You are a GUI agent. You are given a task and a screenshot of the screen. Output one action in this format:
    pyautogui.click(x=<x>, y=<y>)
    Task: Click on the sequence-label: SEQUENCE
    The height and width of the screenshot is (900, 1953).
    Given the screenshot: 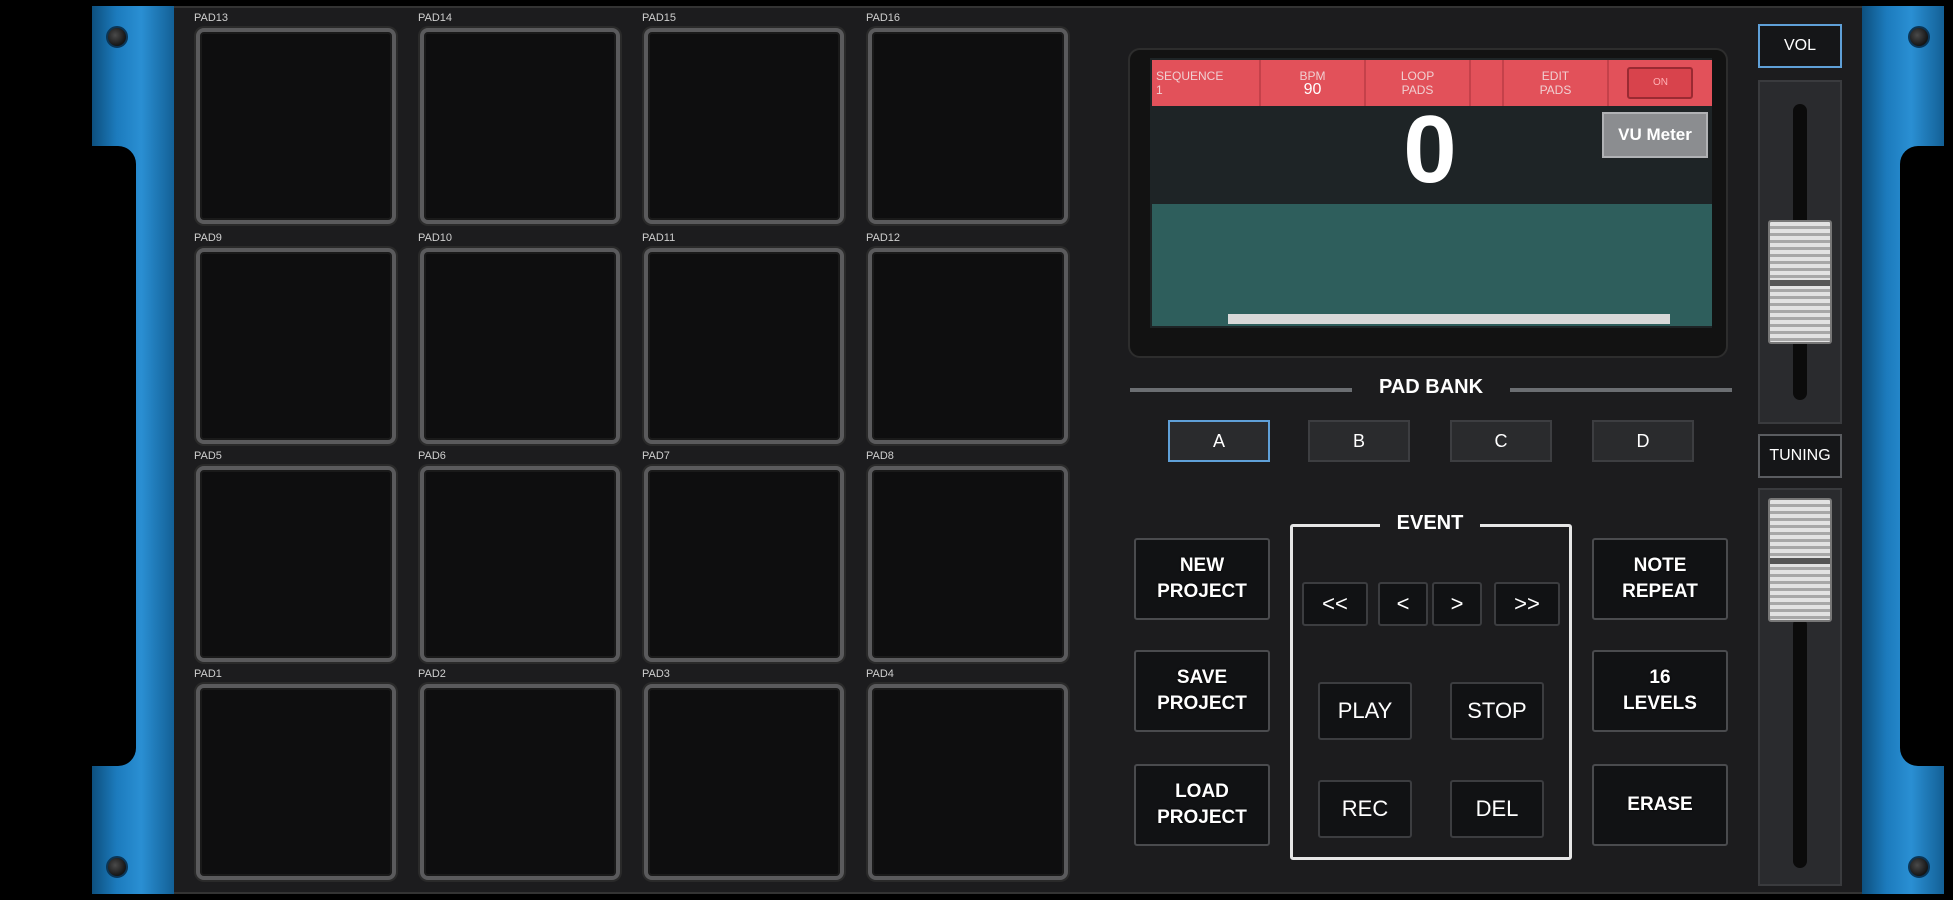 What is the action you would take?
    pyautogui.click(x=1190, y=76)
    